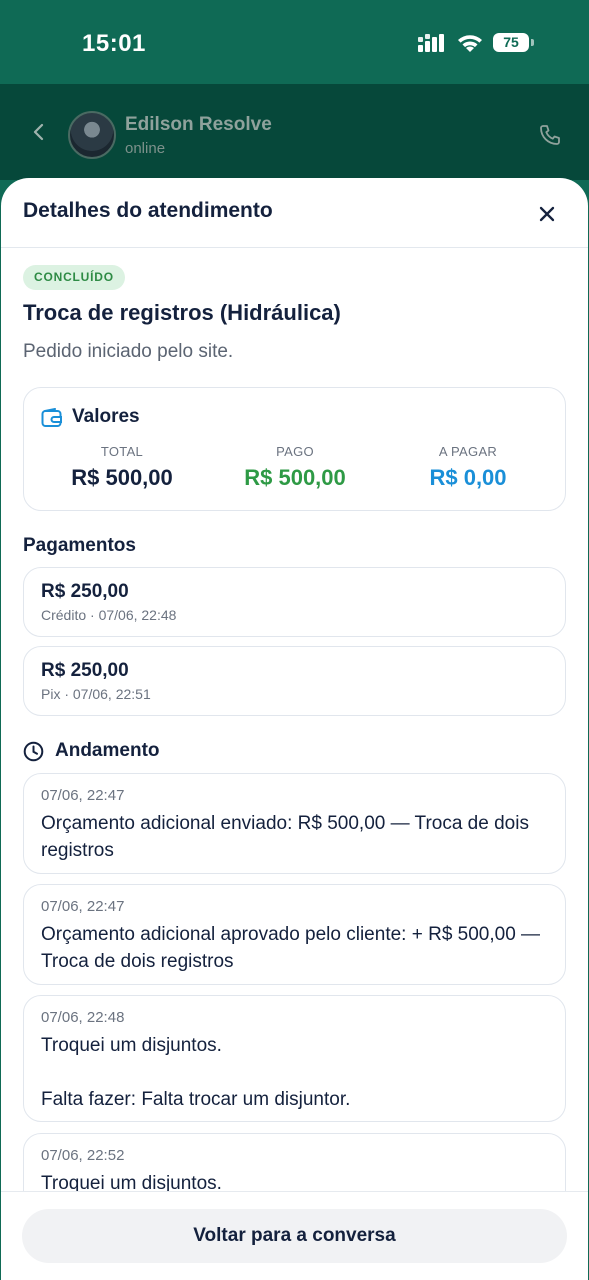 The image size is (589, 1280). What do you see at coordinates (295, 451) in the screenshot?
I see `paid-label: PAGO` at bounding box center [295, 451].